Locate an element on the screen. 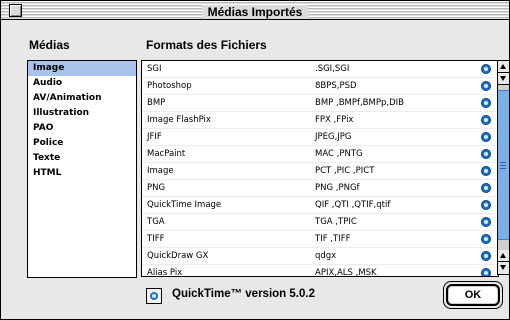  formats-header: Formats des Fichiers is located at coordinates (206, 45).